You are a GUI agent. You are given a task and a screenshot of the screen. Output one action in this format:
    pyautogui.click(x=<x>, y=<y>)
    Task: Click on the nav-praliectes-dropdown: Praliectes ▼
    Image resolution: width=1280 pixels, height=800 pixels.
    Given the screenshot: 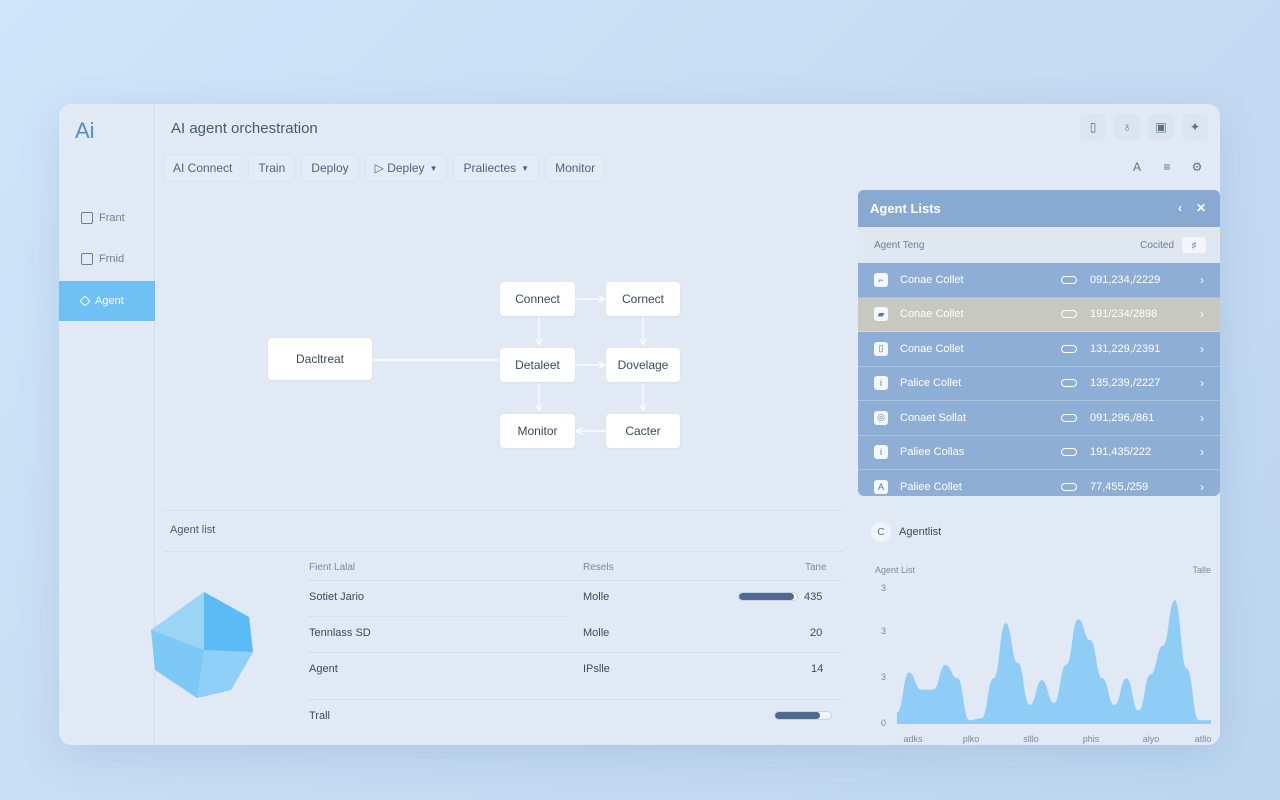 What is the action you would take?
    pyautogui.click(x=496, y=168)
    